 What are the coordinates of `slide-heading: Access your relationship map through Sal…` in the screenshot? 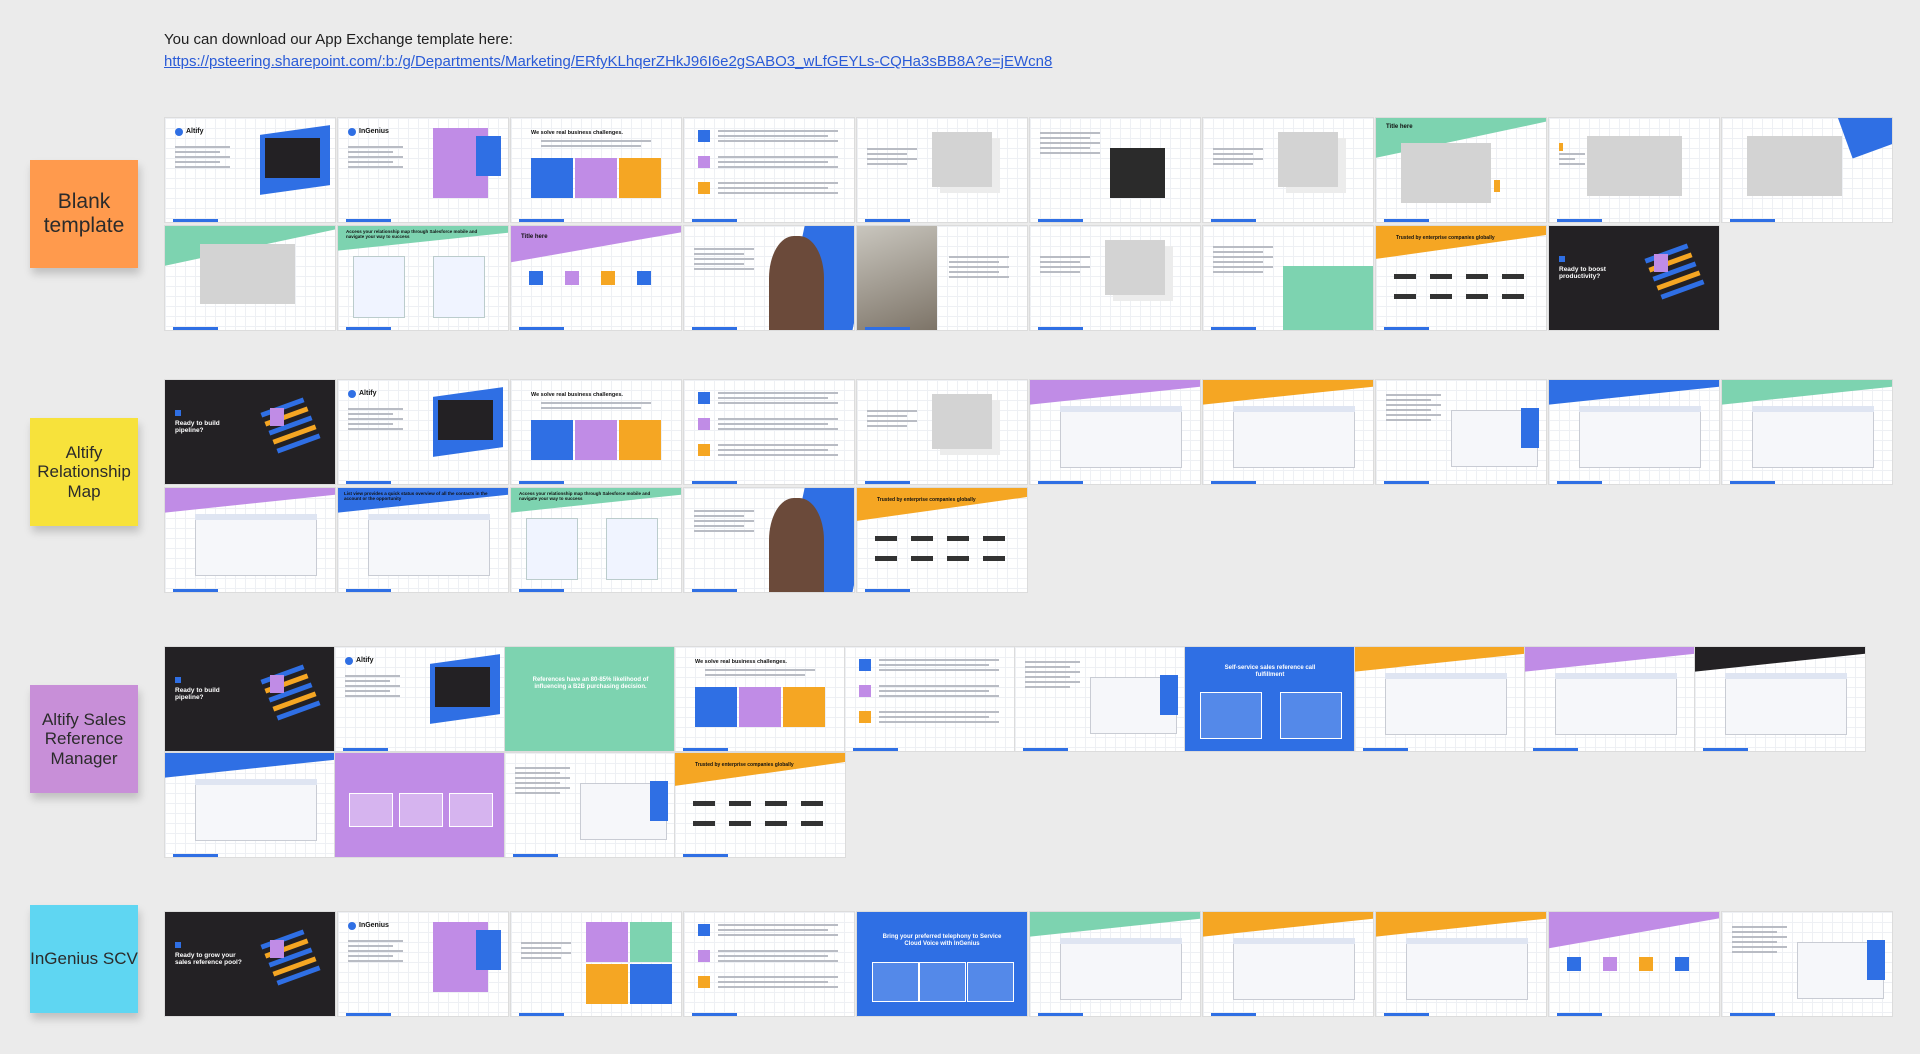 It's located at (412, 234).